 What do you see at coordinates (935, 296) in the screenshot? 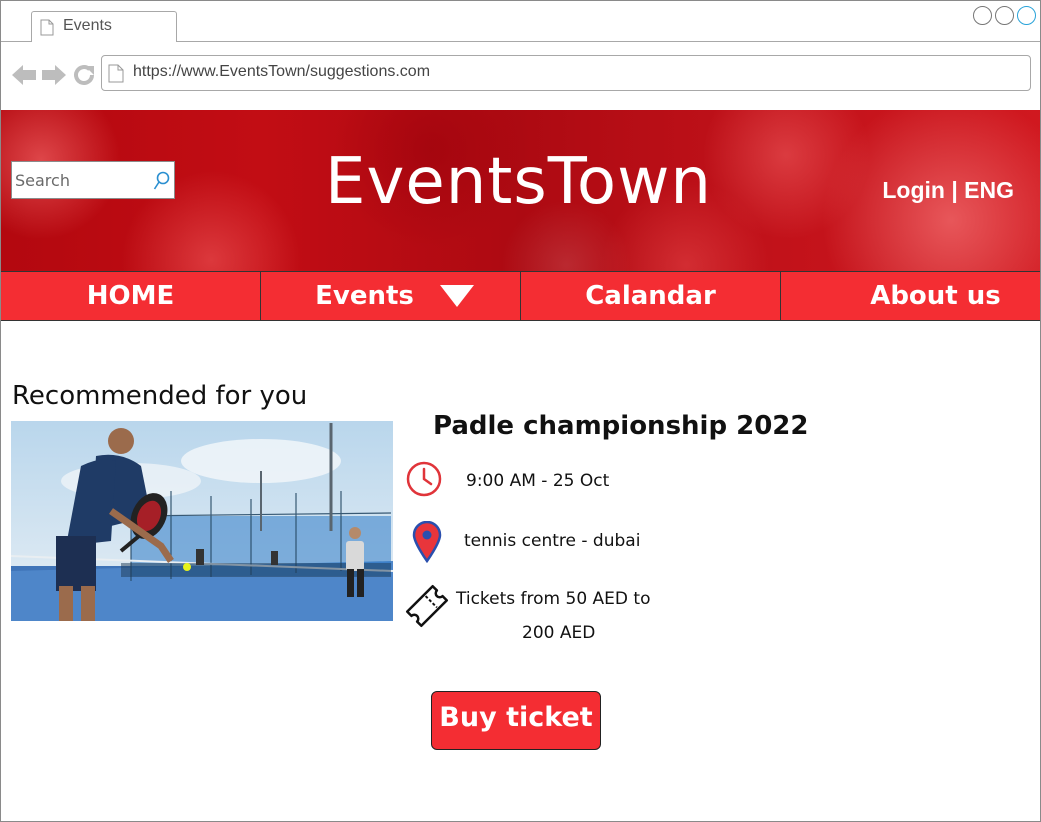
I see `nav-about-label: About us` at bounding box center [935, 296].